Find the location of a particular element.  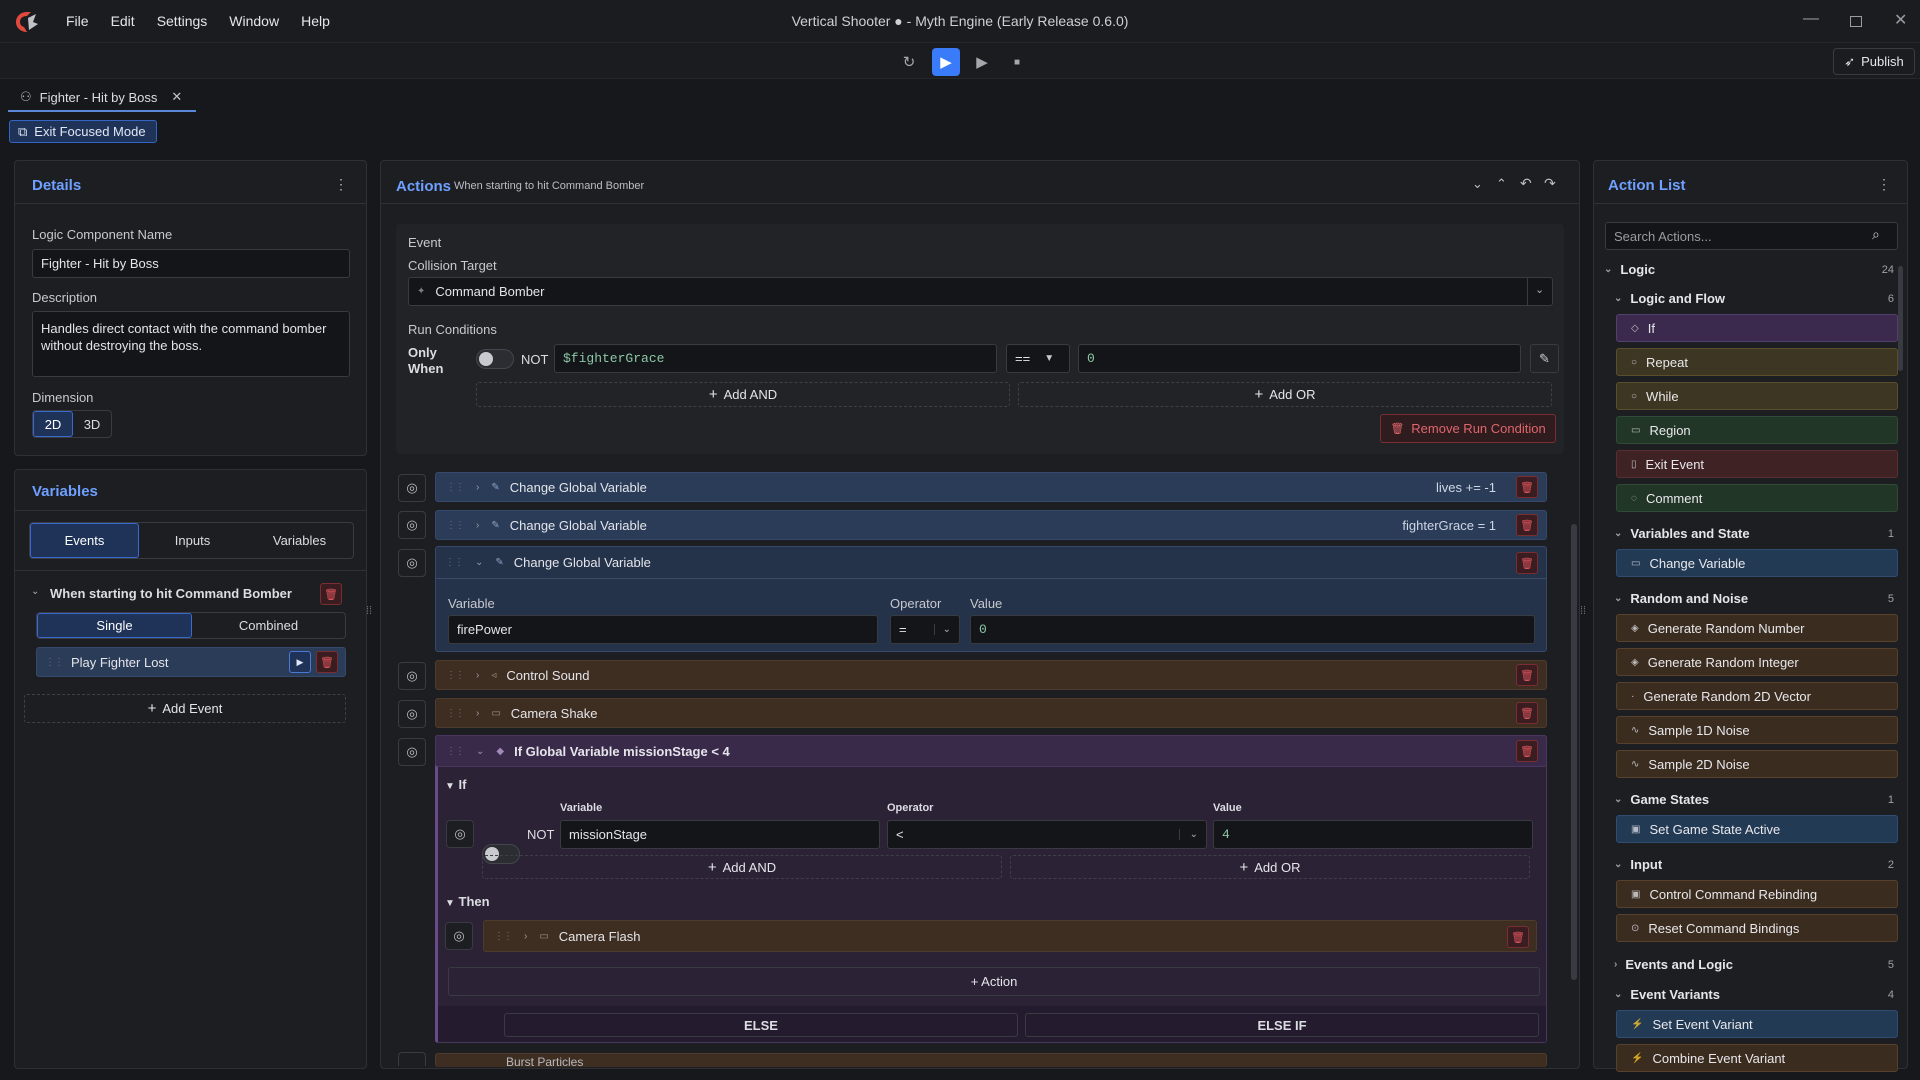

component-name-input: Fighter - Hit by Boss is located at coordinates (191, 263).